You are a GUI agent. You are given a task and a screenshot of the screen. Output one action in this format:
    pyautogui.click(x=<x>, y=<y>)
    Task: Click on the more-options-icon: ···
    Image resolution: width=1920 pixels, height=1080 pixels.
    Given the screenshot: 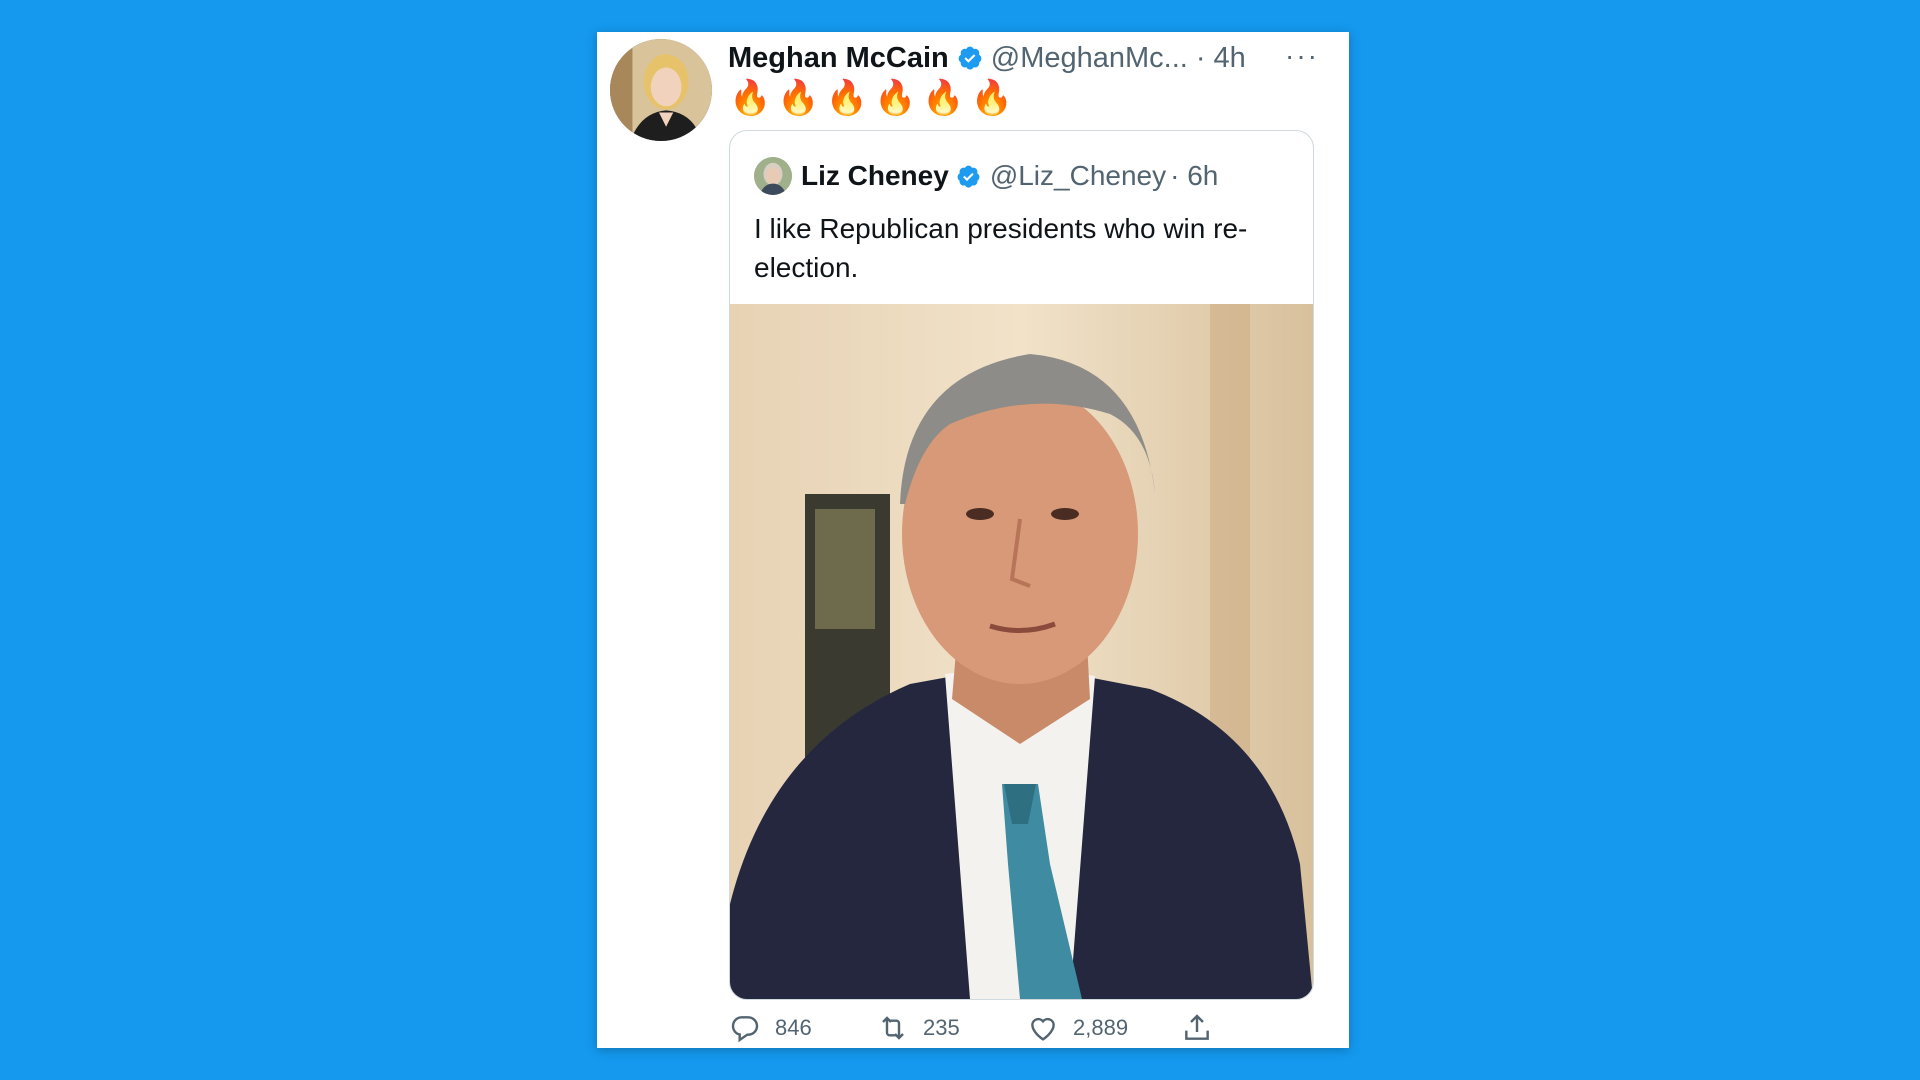 What is the action you would take?
    pyautogui.click(x=1302, y=56)
    